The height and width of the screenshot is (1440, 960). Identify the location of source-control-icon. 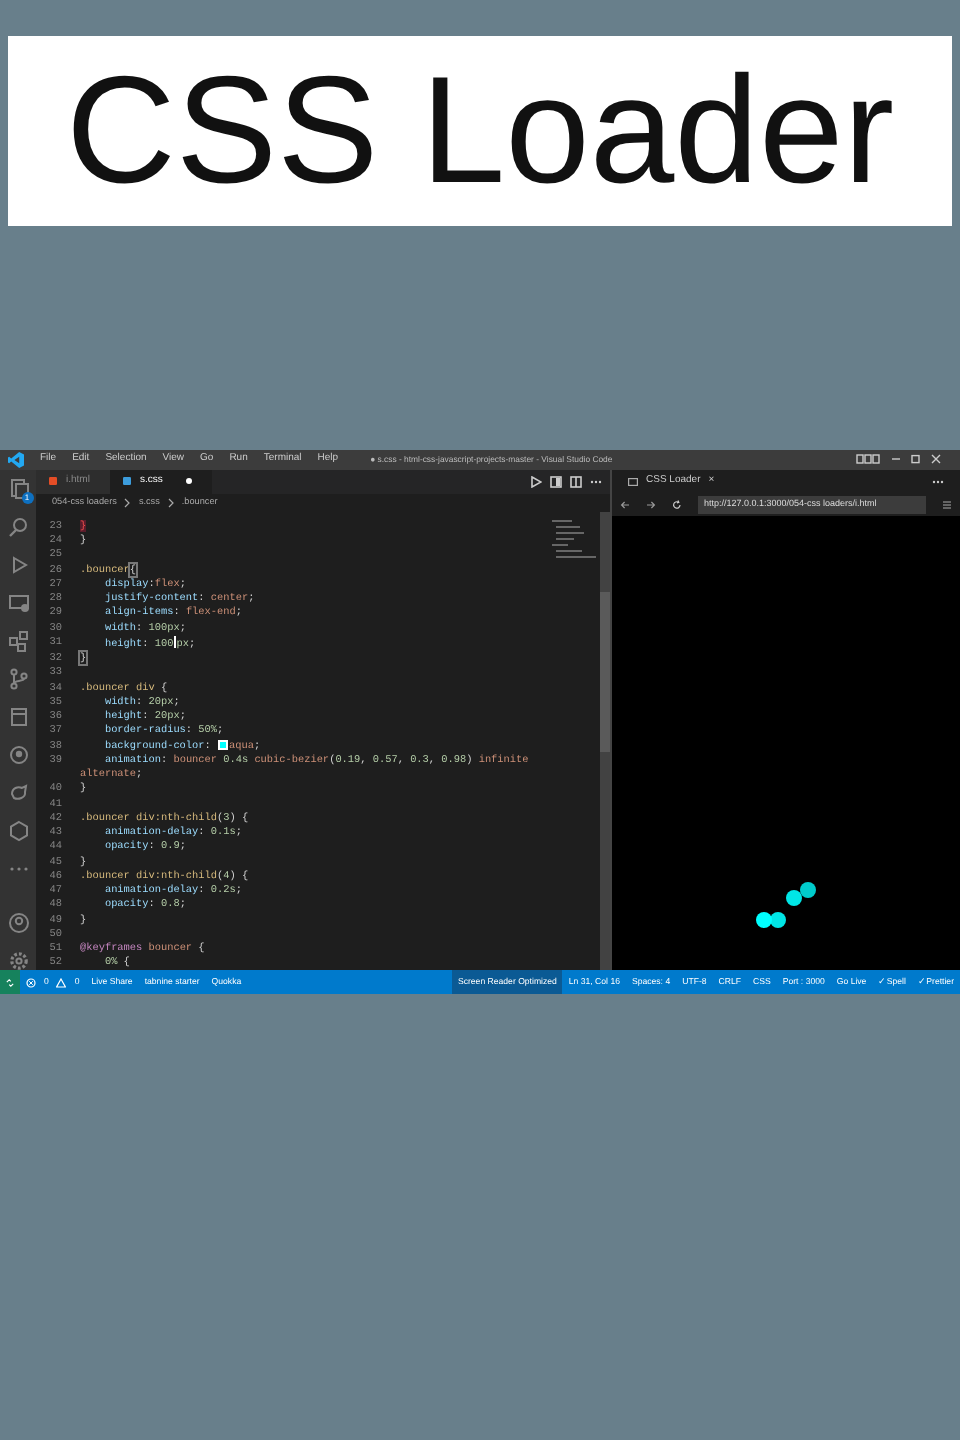
(18, 678).